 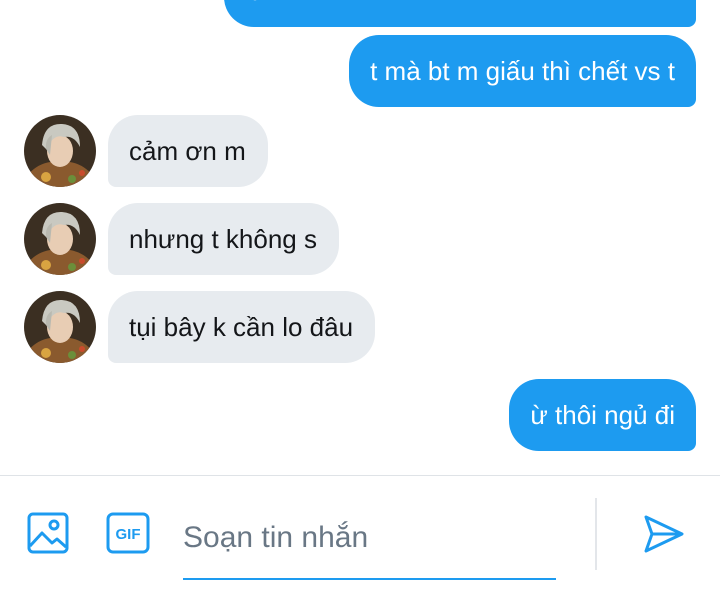 I want to click on message-incoming: tụi bây k cần lo đâu, so click(x=242, y=327).